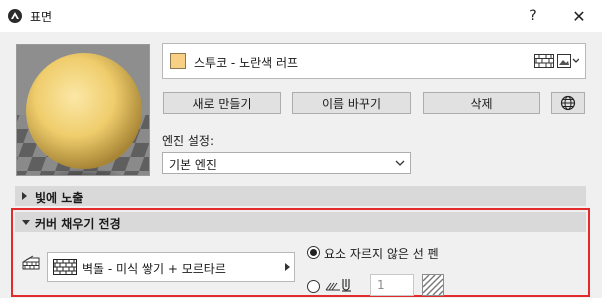 The height and width of the screenshot is (298, 602). Describe the element at coordinates (579, 16) in the screenshot. I see `close-button: ✕` at that location.